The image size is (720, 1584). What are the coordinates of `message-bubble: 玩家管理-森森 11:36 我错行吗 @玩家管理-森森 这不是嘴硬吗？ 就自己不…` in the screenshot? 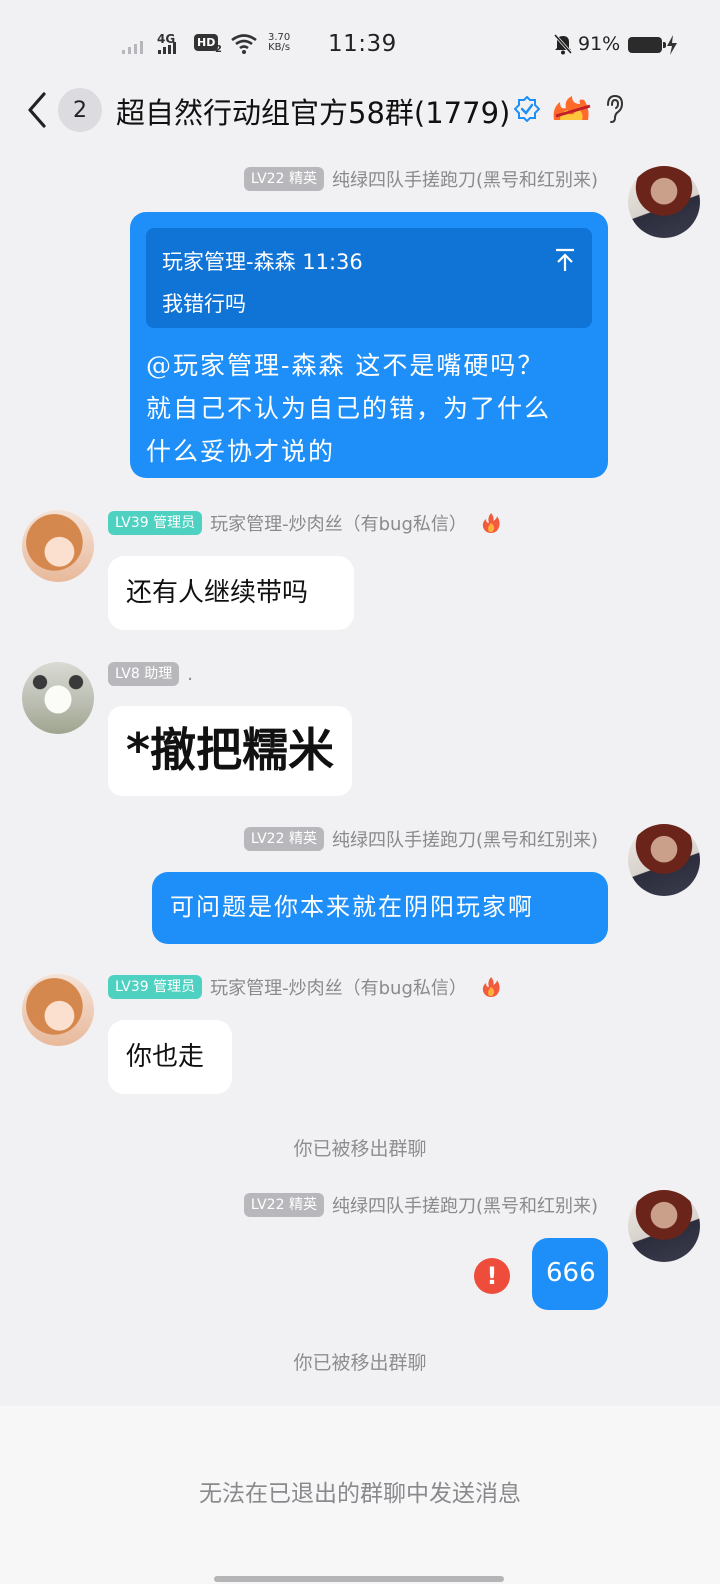 It's located at (369, 345).